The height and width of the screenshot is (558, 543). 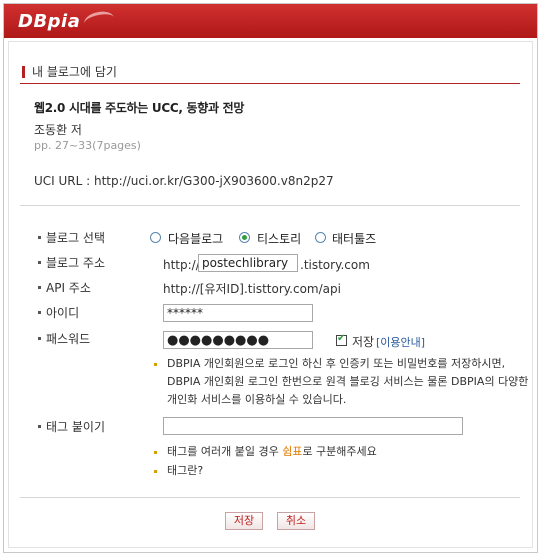 What do you see at coordinates (354, 238) in the screenshot?
I see `radio-tattertools-label: 태터툴즈` at bounding box center [354, 238].